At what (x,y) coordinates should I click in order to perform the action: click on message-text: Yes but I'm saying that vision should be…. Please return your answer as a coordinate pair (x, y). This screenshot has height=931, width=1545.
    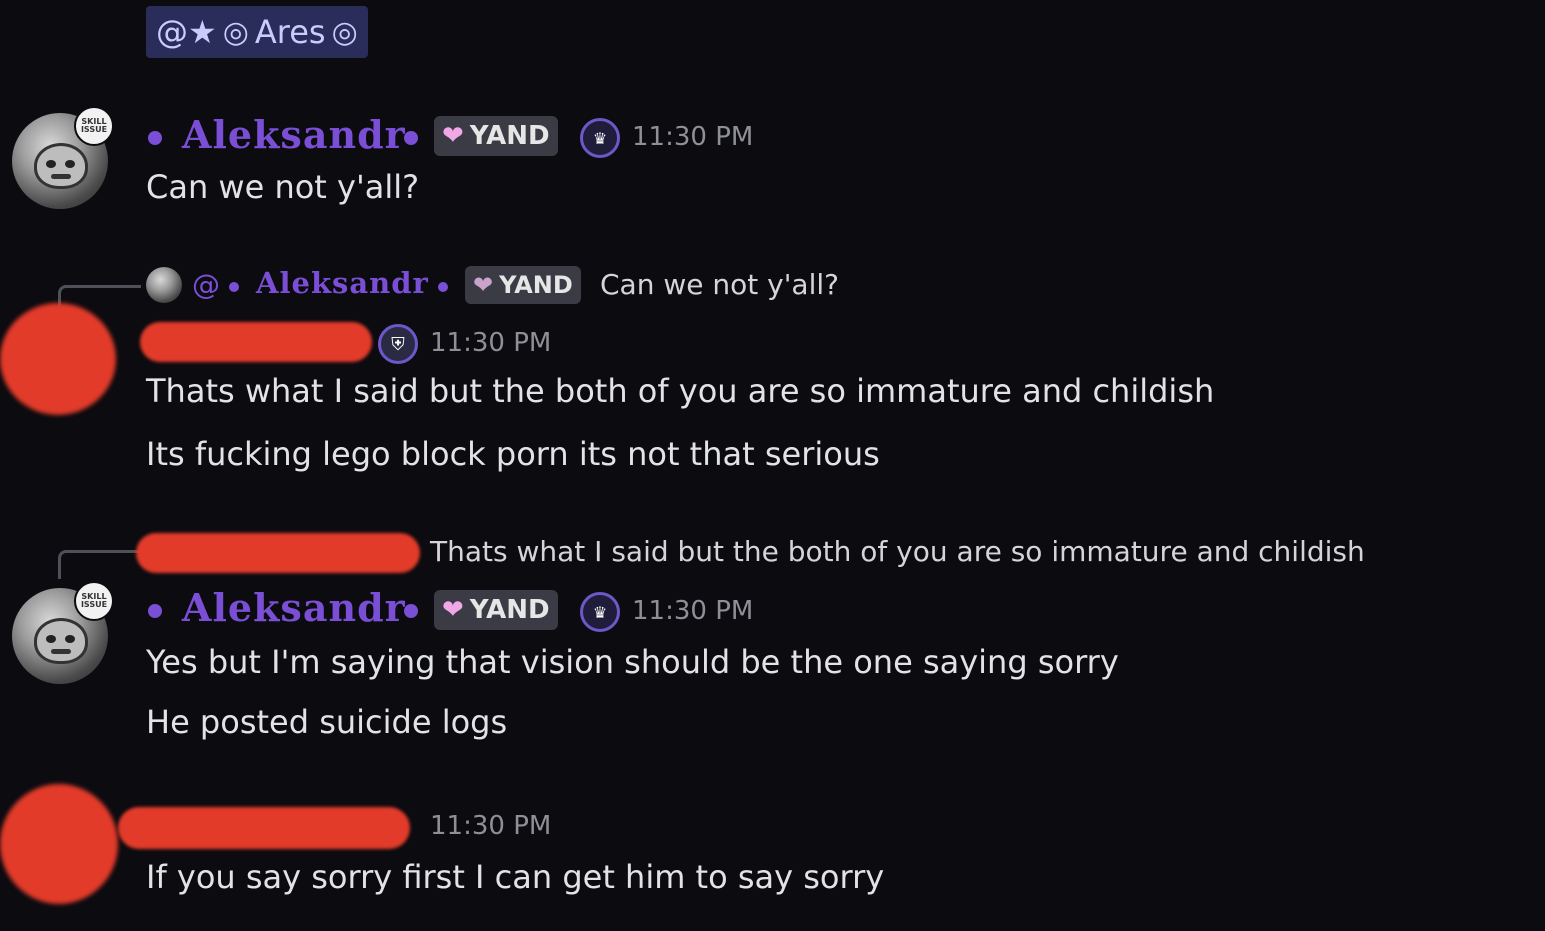
    Looking at the image, I should click on (632, 662).